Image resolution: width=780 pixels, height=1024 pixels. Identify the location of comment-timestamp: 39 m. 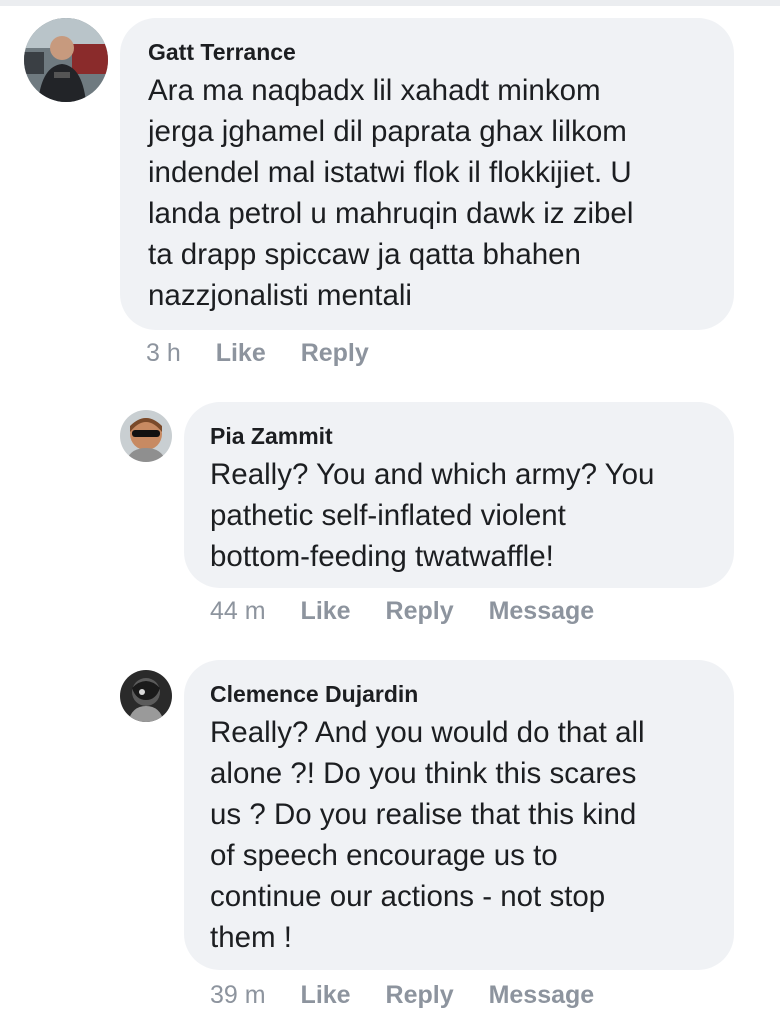
(238, 995).